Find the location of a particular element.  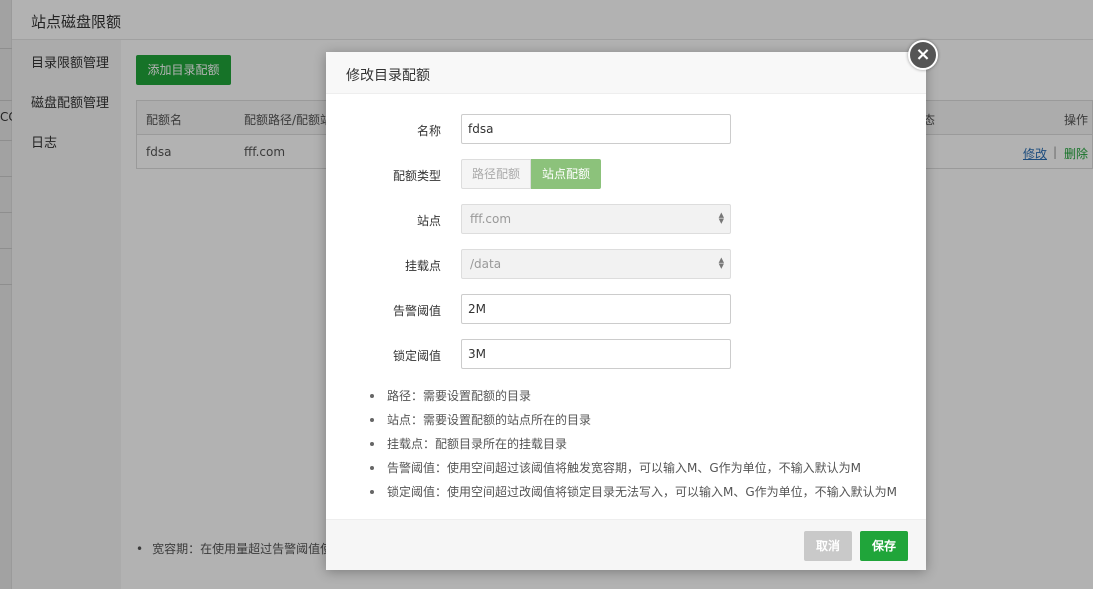

site-label: 站点 is located at coordinates (428, 221).